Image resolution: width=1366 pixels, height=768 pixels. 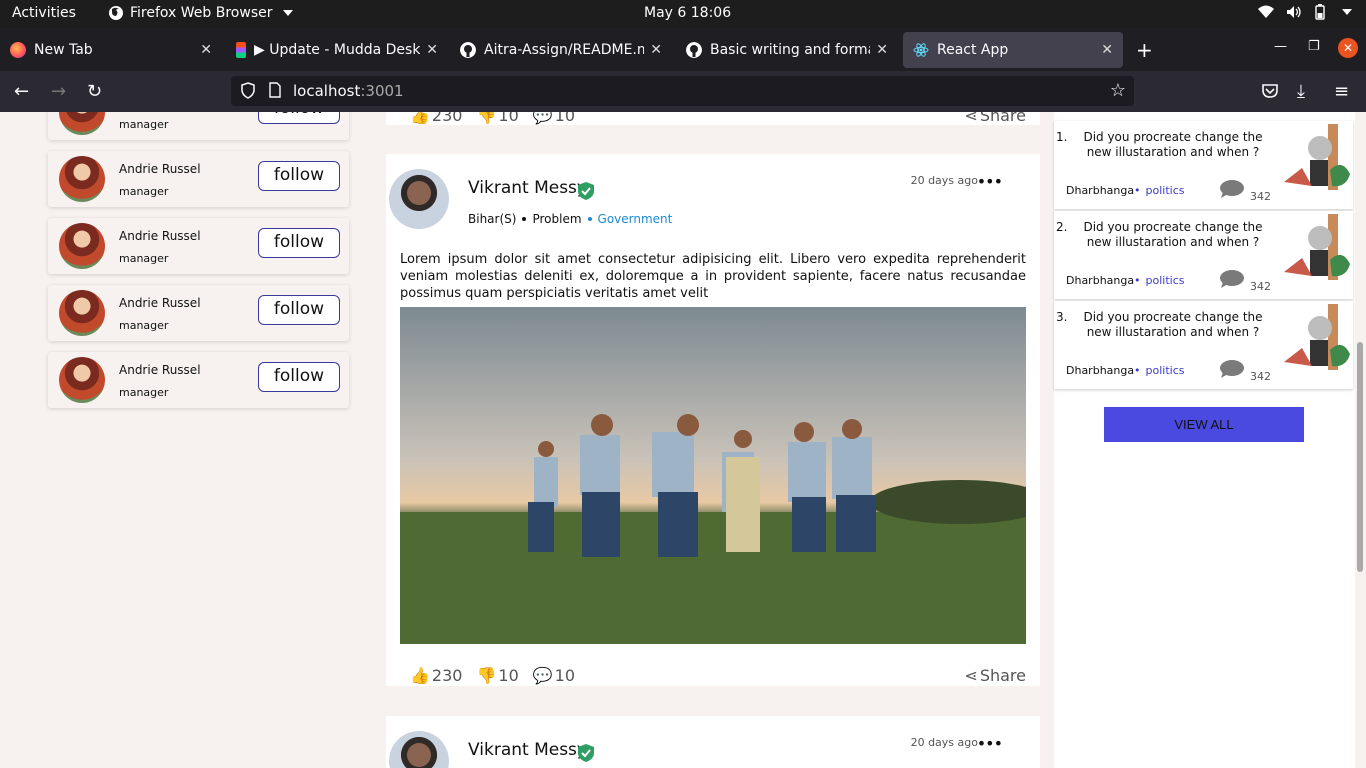 What do you see at coordinates (1270, 91) in the screenshot?
I see `pocket-icon` at bounding box center [1270, 91].